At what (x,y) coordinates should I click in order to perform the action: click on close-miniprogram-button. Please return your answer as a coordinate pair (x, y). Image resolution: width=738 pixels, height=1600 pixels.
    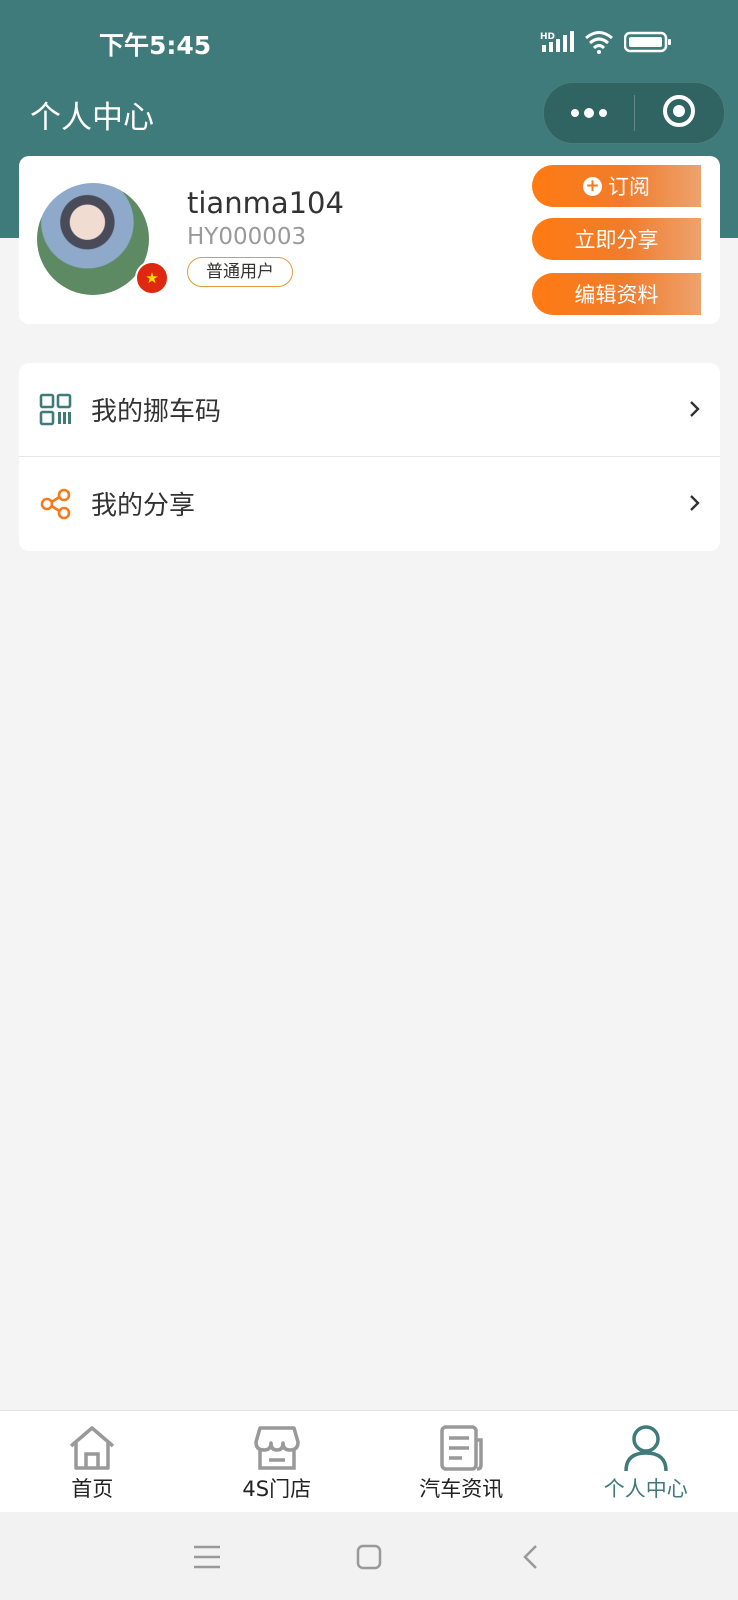
    Looking at the image, I should click on (680, 113).